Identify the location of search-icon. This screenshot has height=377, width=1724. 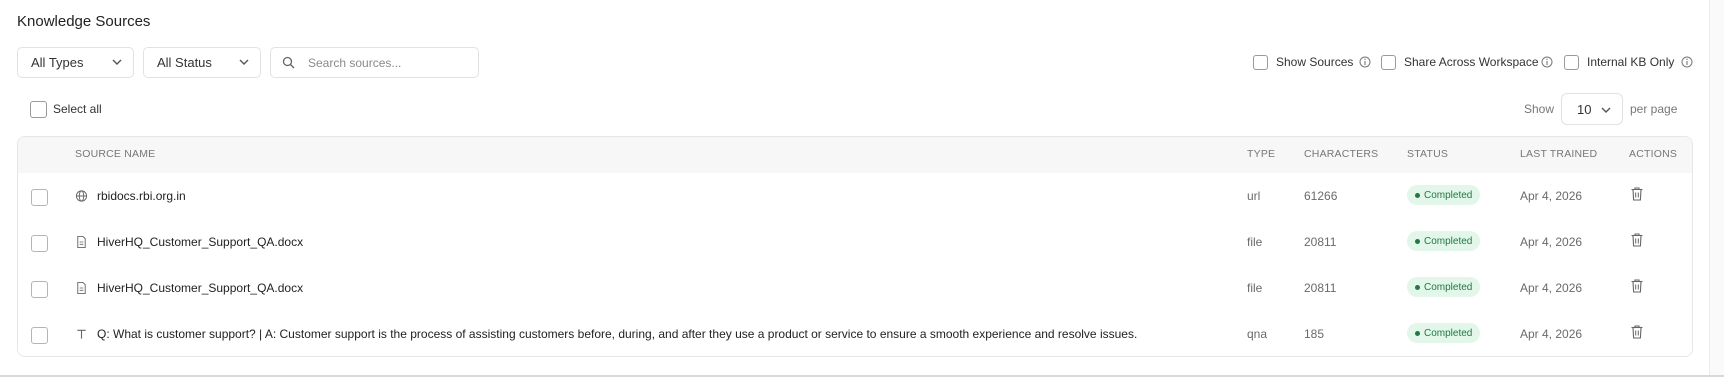
(288, 62).